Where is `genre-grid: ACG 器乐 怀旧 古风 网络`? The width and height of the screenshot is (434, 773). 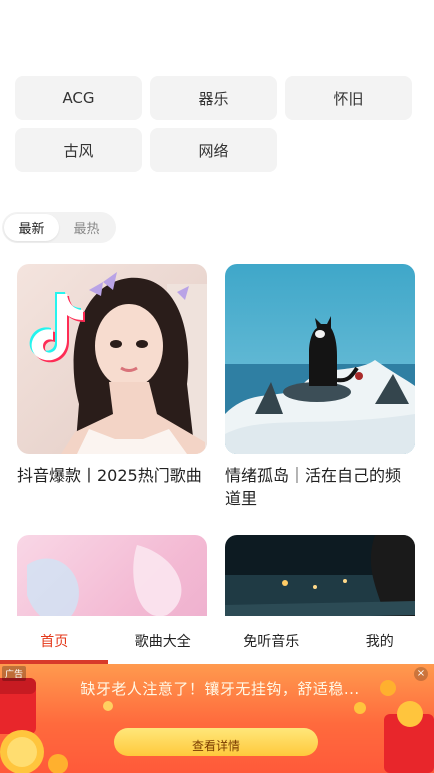 genre-grid: ACG 器乐 怀旧 古风 网络 is located at coordinates (217, 124).